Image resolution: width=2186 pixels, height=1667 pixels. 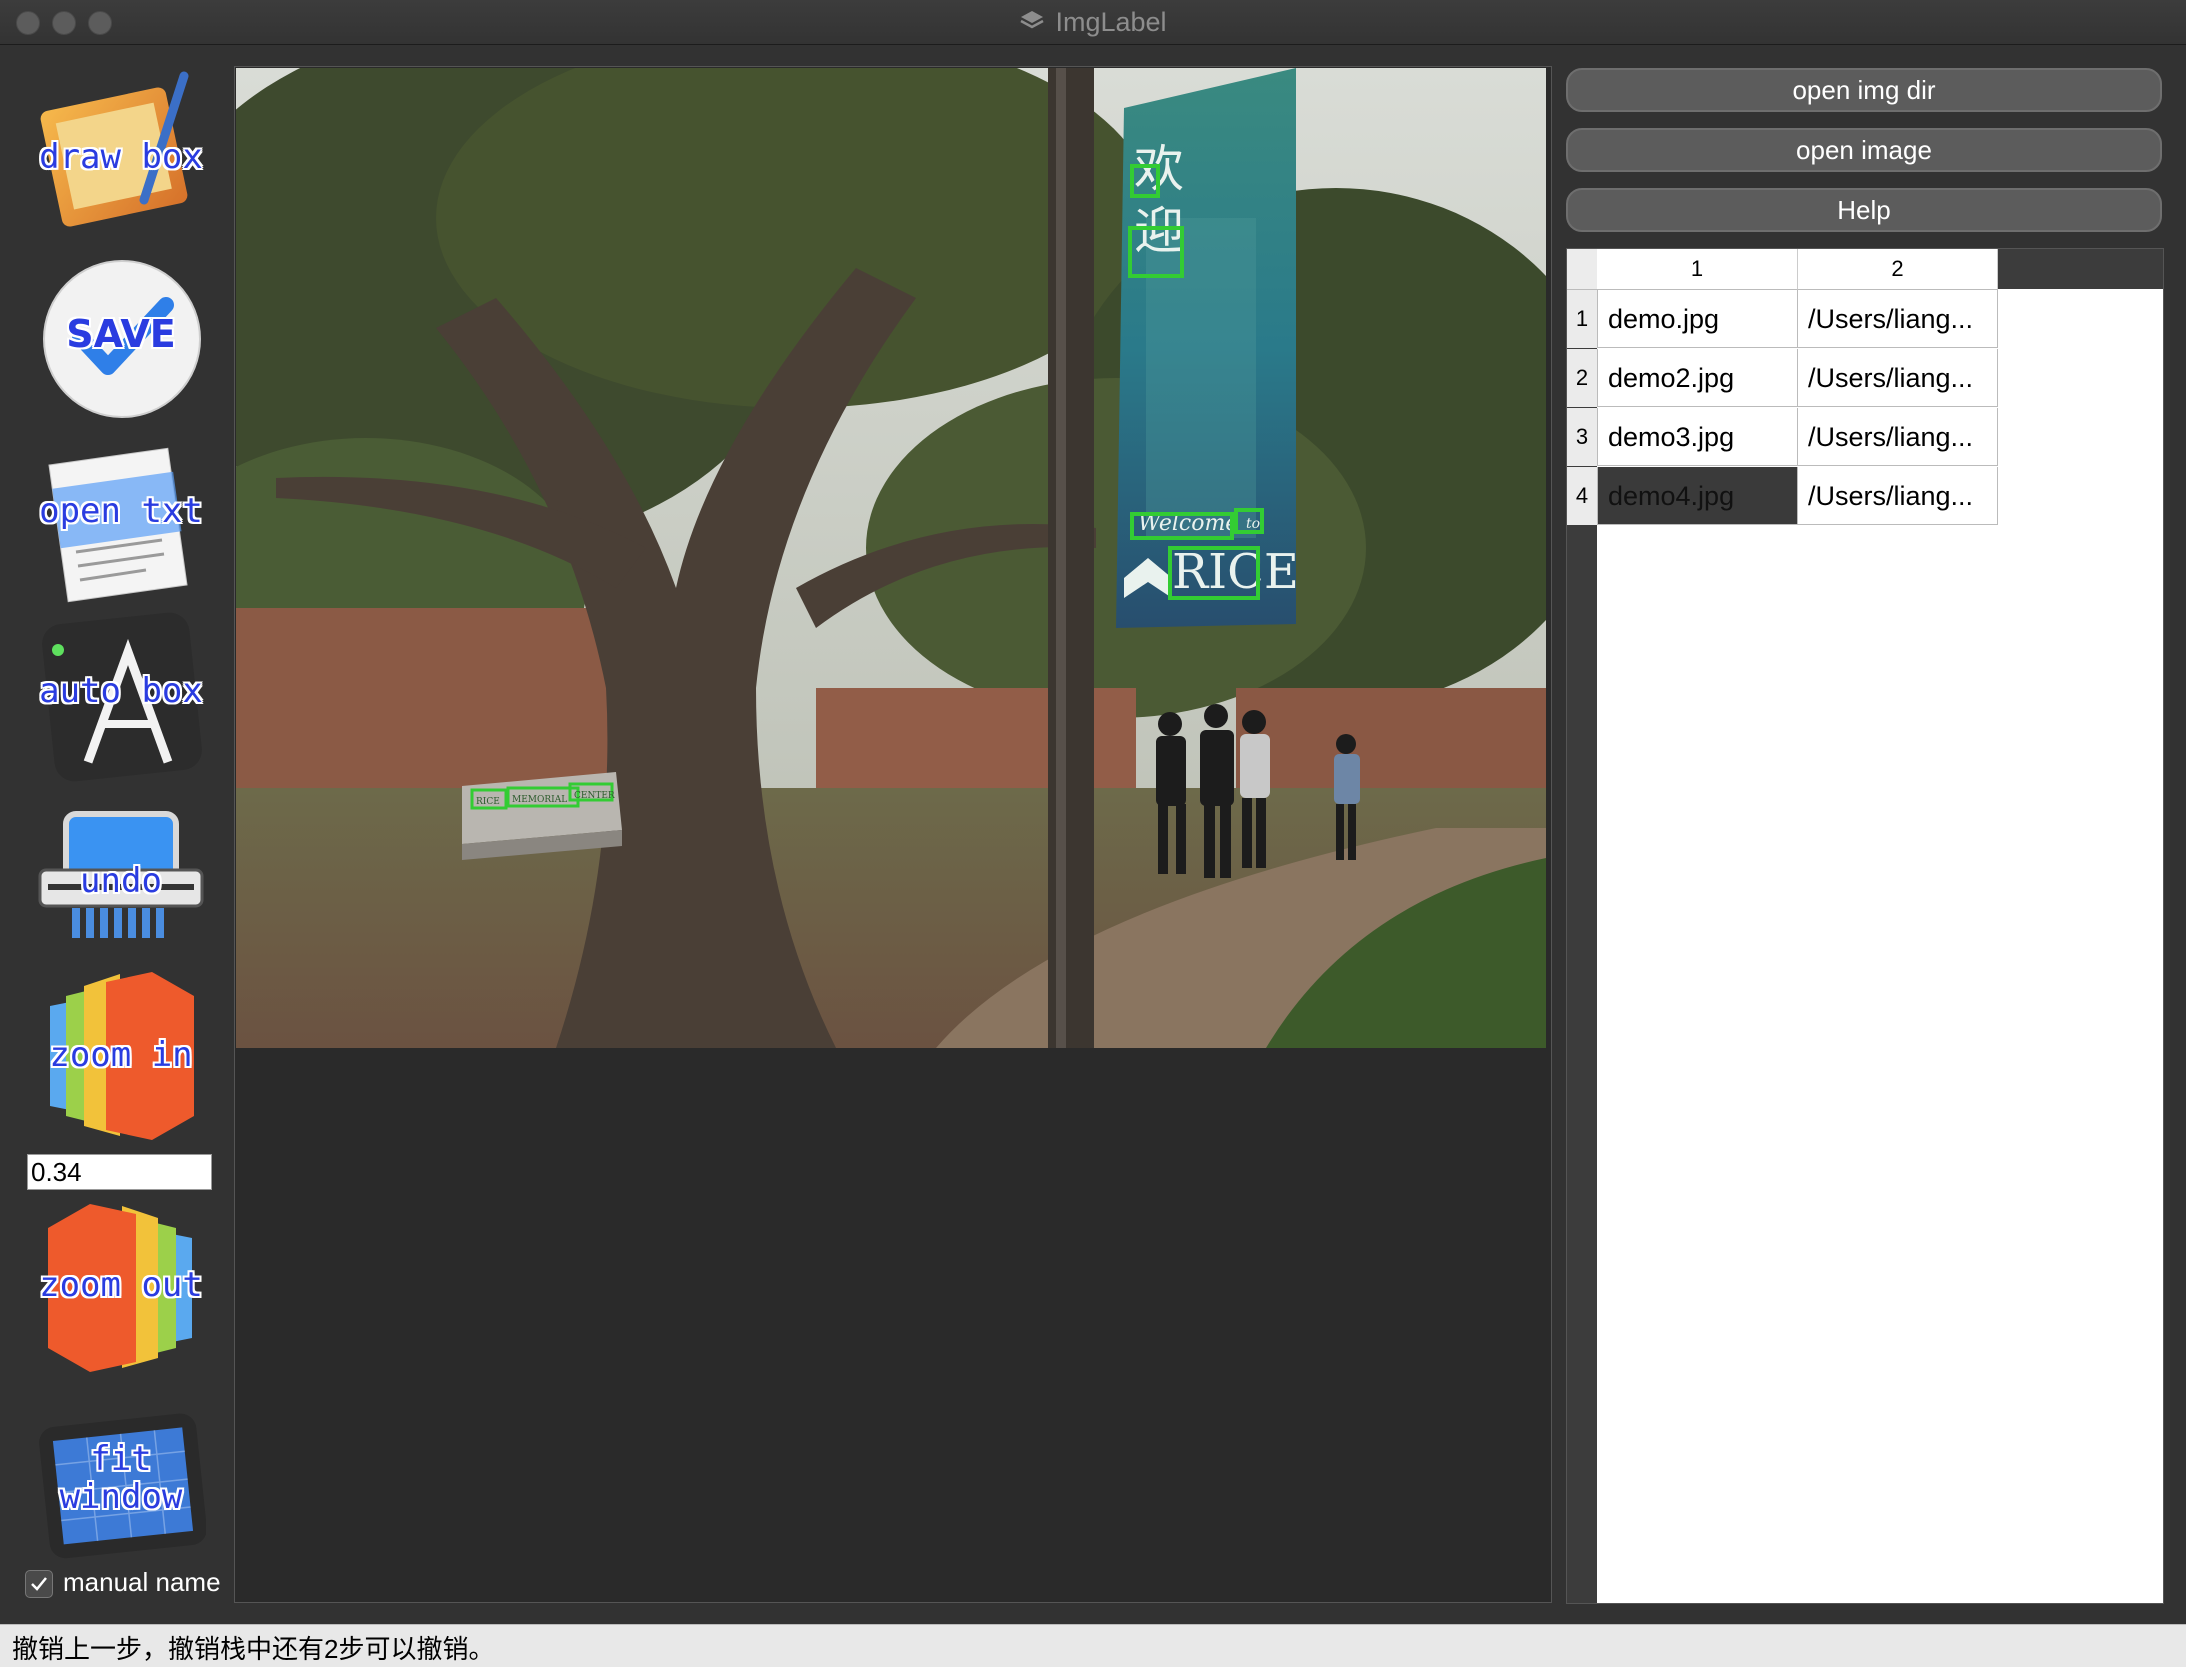 I want to click on status-message: 撤销上一步，撤销栈中还有2步可以撤销。, so click(x=253, y=1649).